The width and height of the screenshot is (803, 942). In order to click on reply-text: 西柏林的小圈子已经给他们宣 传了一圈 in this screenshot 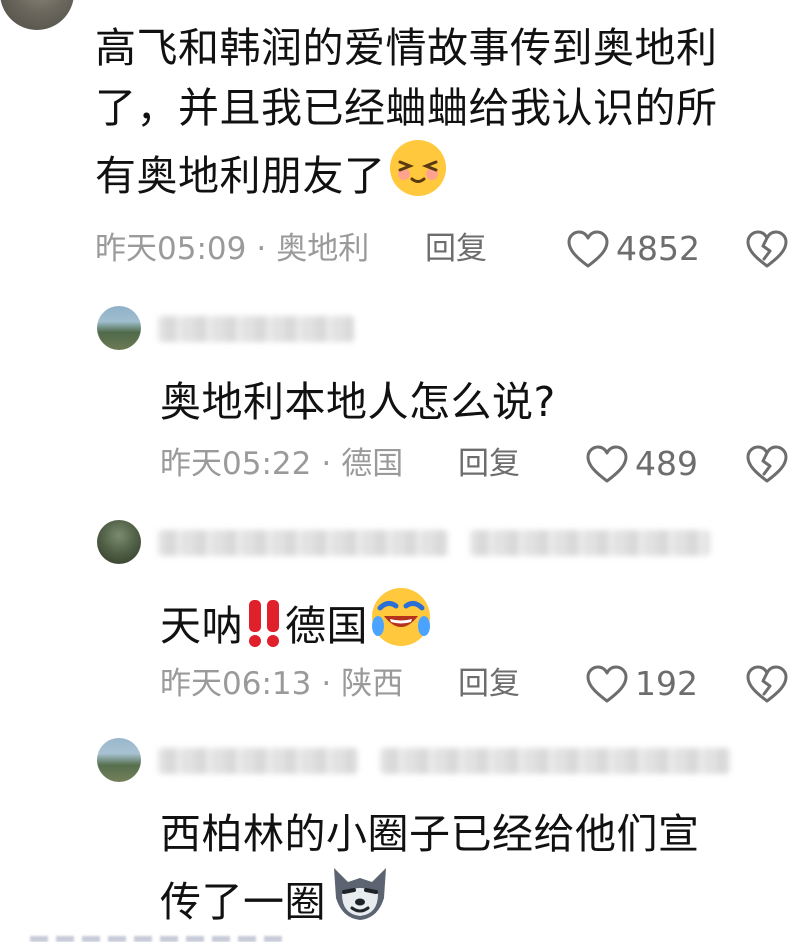, I will do `click(430, 872)`.